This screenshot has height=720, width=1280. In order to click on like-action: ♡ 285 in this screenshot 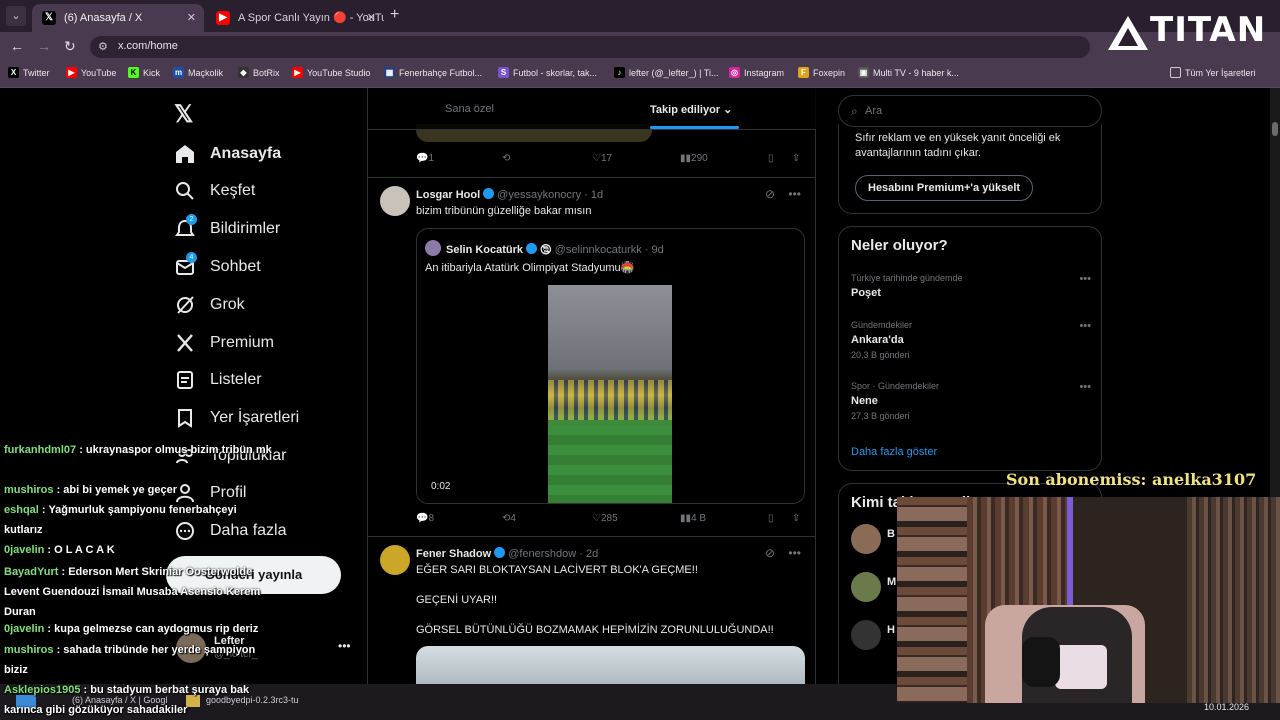, I will do `click(605, 518)`.